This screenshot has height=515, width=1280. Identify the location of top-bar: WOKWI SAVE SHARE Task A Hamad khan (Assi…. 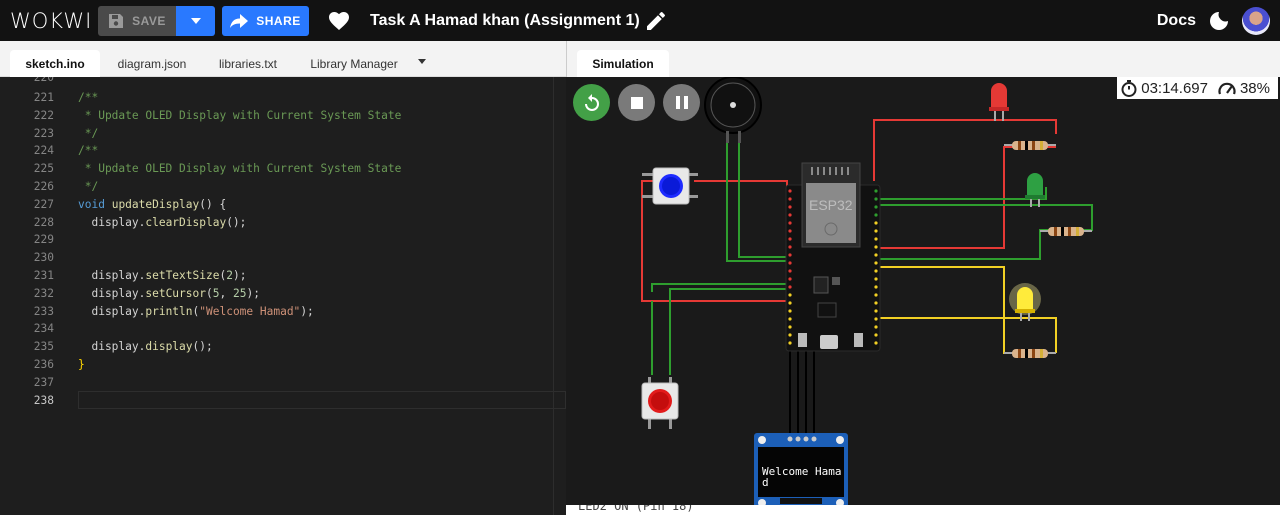
(640, 20).